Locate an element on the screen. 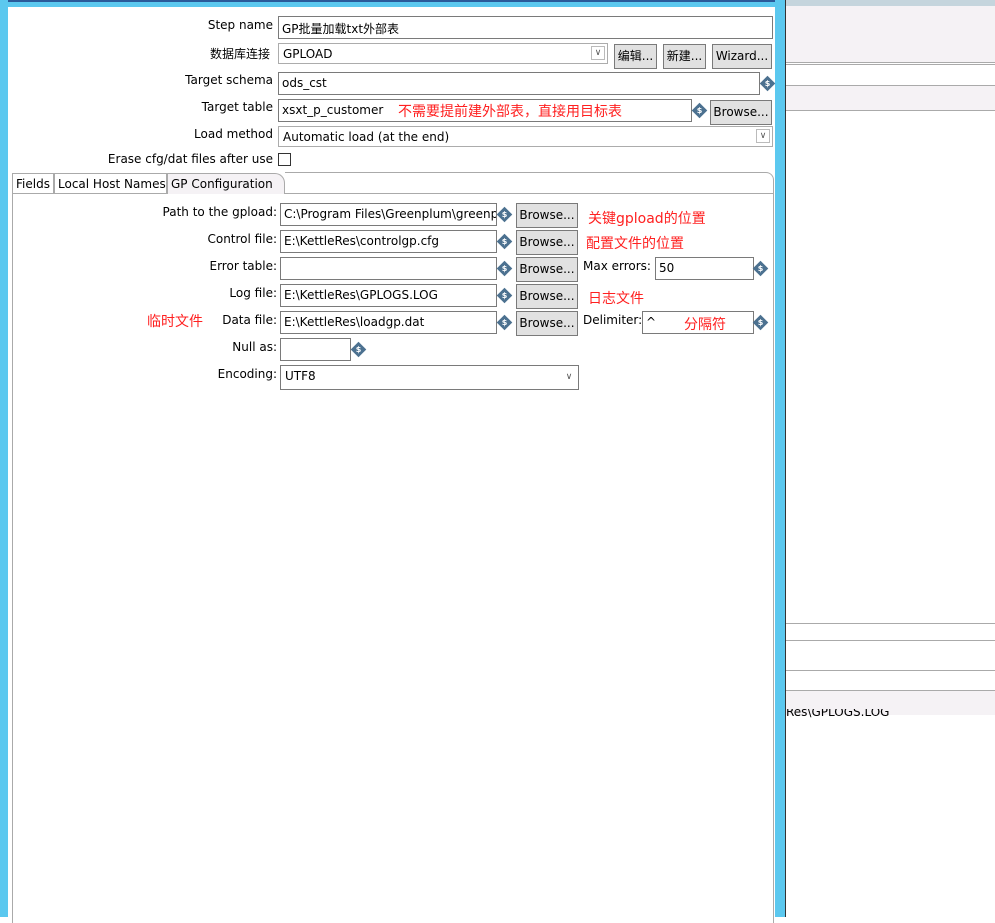 The image size is (995, 923). encoding-value: UTF8 is located at coordinates (300, 376).